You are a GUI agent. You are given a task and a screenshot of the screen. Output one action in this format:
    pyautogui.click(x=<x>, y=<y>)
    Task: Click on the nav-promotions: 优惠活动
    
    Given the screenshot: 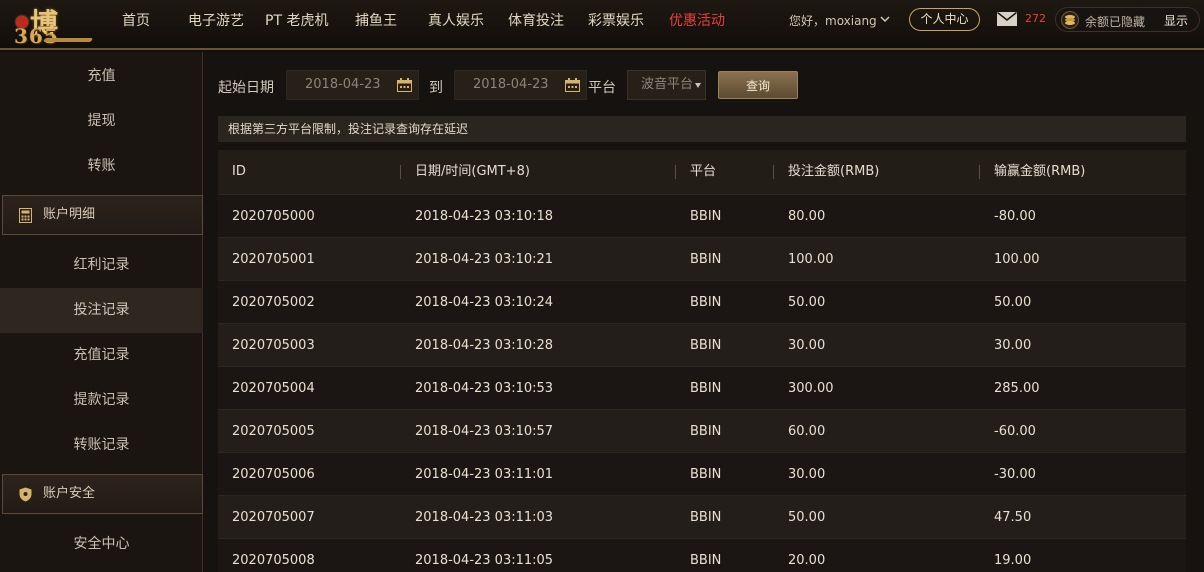 What is the action you would take?
    pyautogui.click(x=697, y=22)
    